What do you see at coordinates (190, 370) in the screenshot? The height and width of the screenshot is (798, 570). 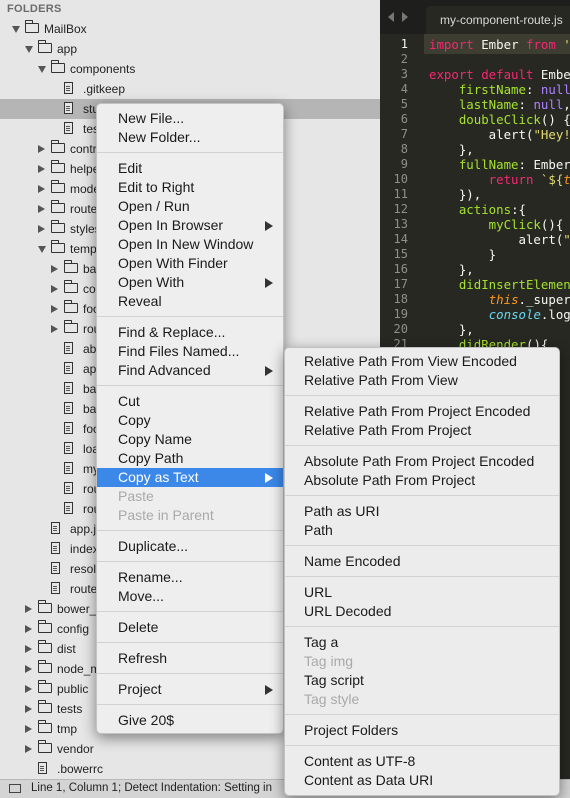 I see `menu-item-find-advanced: Find Advanced` at bounding box center [190, 370].